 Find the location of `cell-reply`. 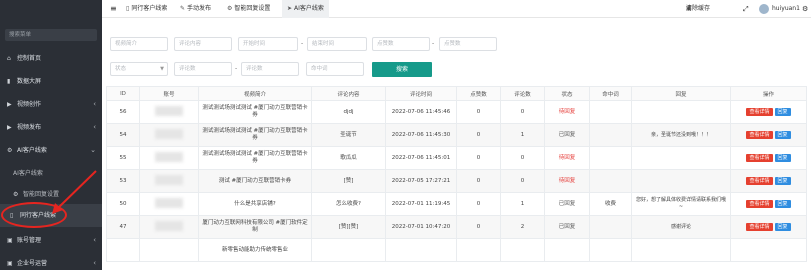

cell-reply is located at coordinates (681, 112).